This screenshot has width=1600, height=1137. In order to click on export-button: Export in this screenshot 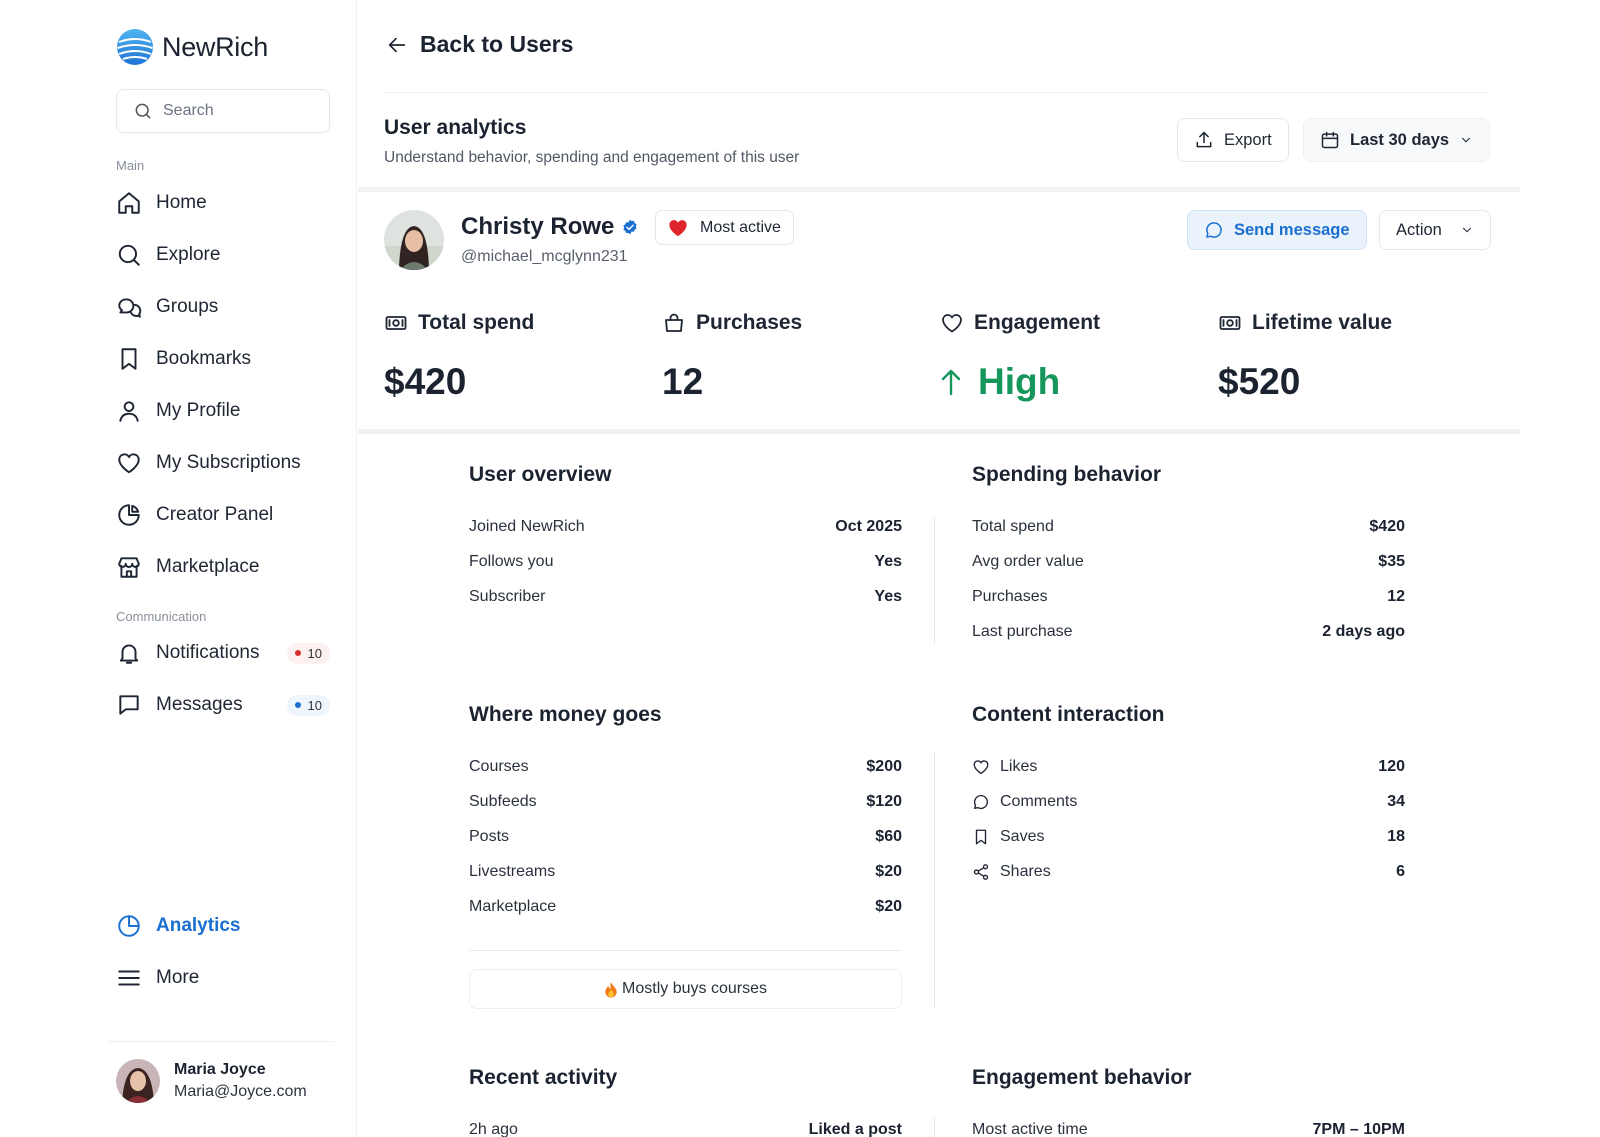, I will do `click(1233, 140)`.